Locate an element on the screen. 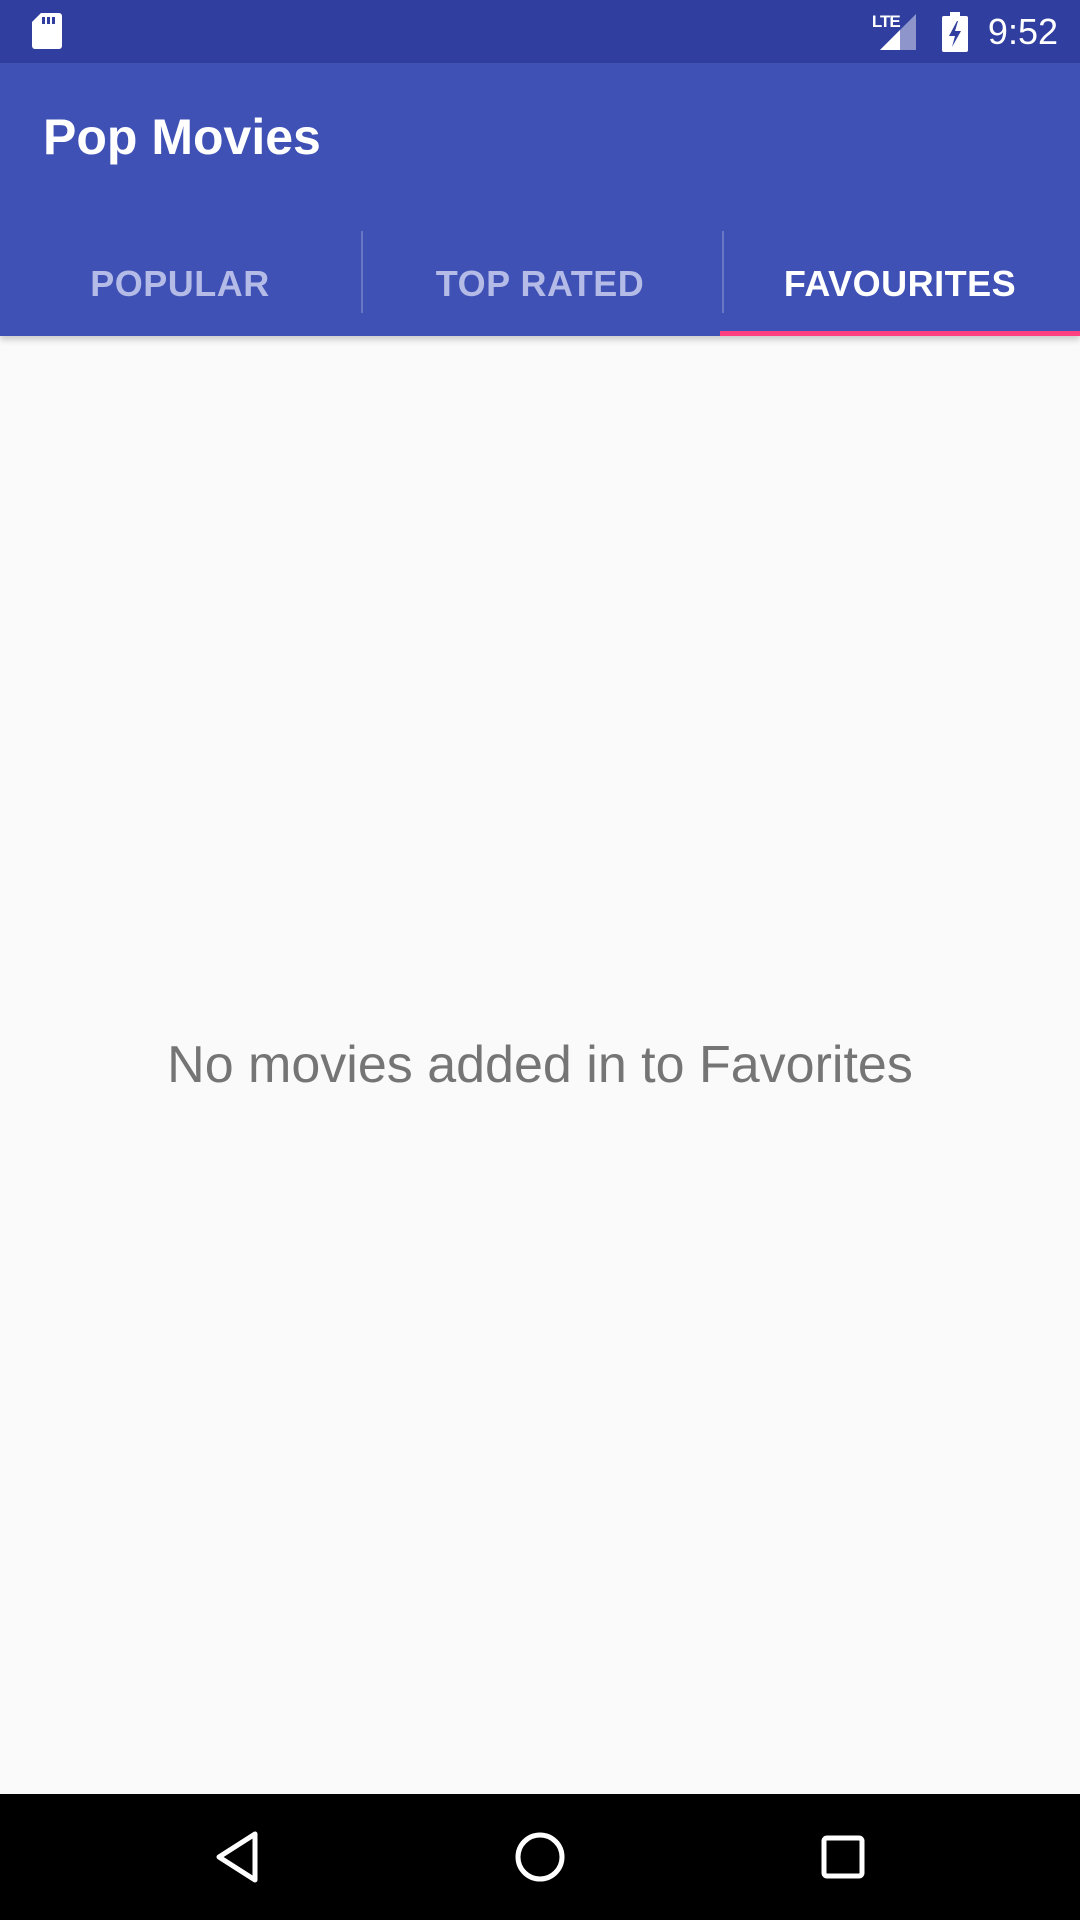 Image resolution: width=1080 pixels, height=1920 pixels. tab-top-rated: TOP RATED is located at coordinates (540, 283).